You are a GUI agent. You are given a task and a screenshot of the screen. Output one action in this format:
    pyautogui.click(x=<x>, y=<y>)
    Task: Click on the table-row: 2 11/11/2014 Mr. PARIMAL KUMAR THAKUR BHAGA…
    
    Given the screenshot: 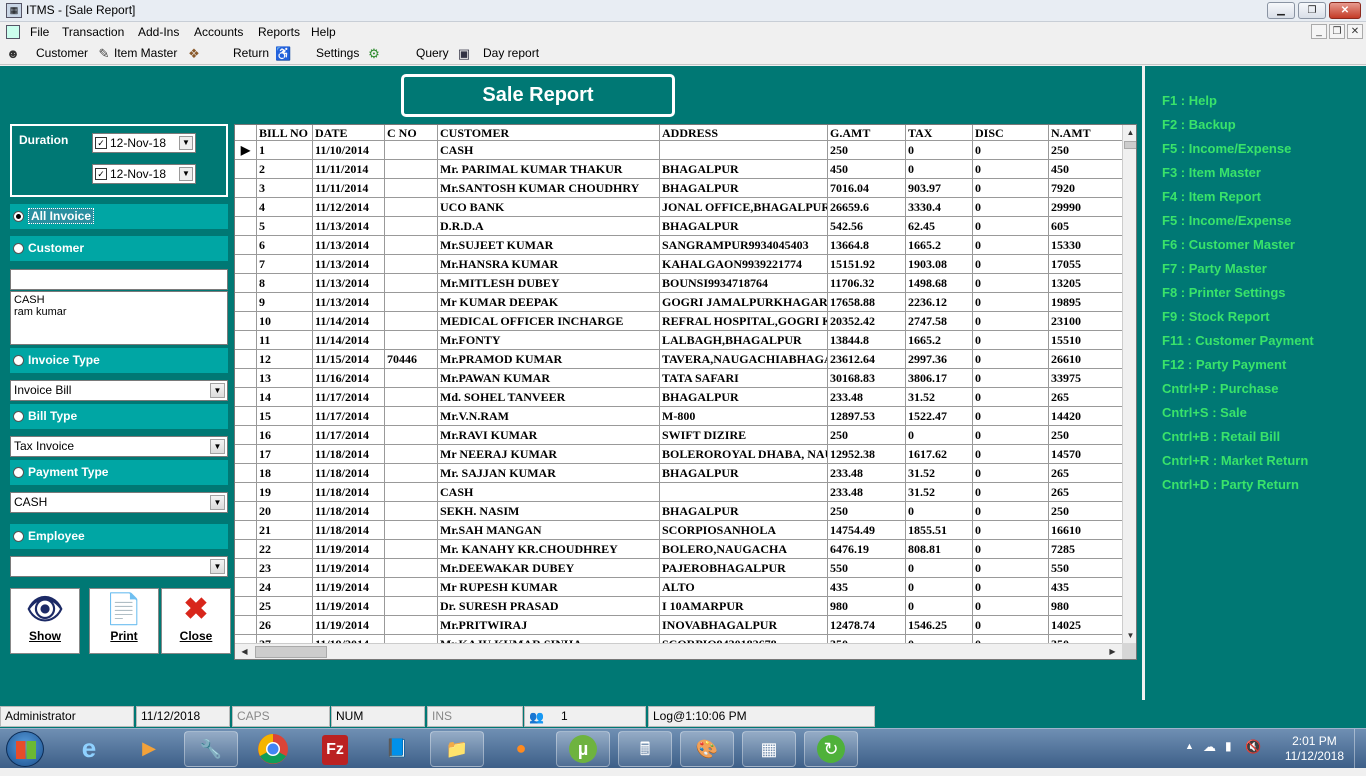 What is the action you would take?
    pyautogui.click(x=680, y=169)
    